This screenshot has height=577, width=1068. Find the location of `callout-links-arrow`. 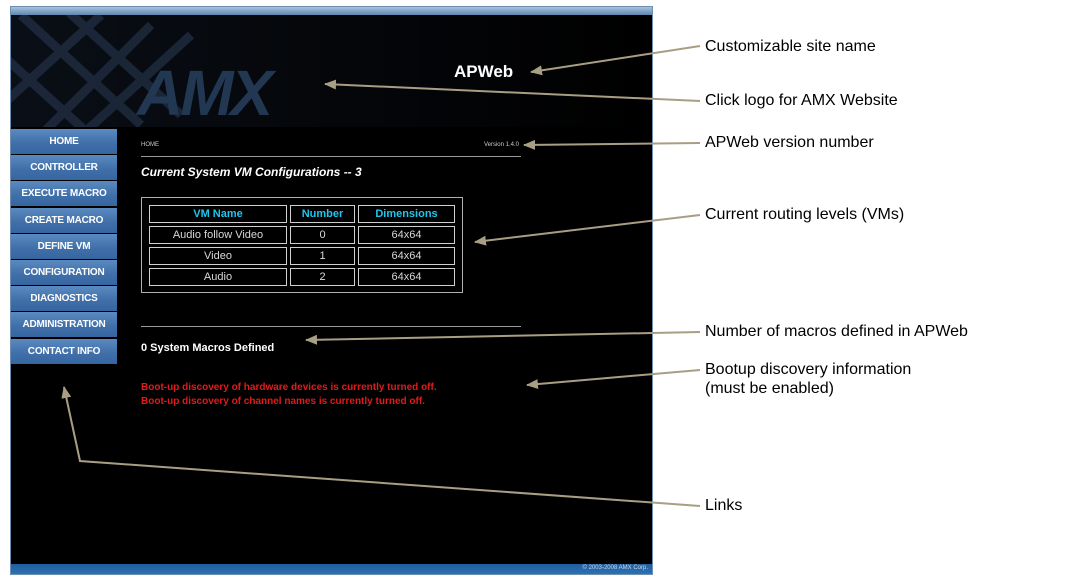

callout-links-arrow is located at coordinates (381, 446).